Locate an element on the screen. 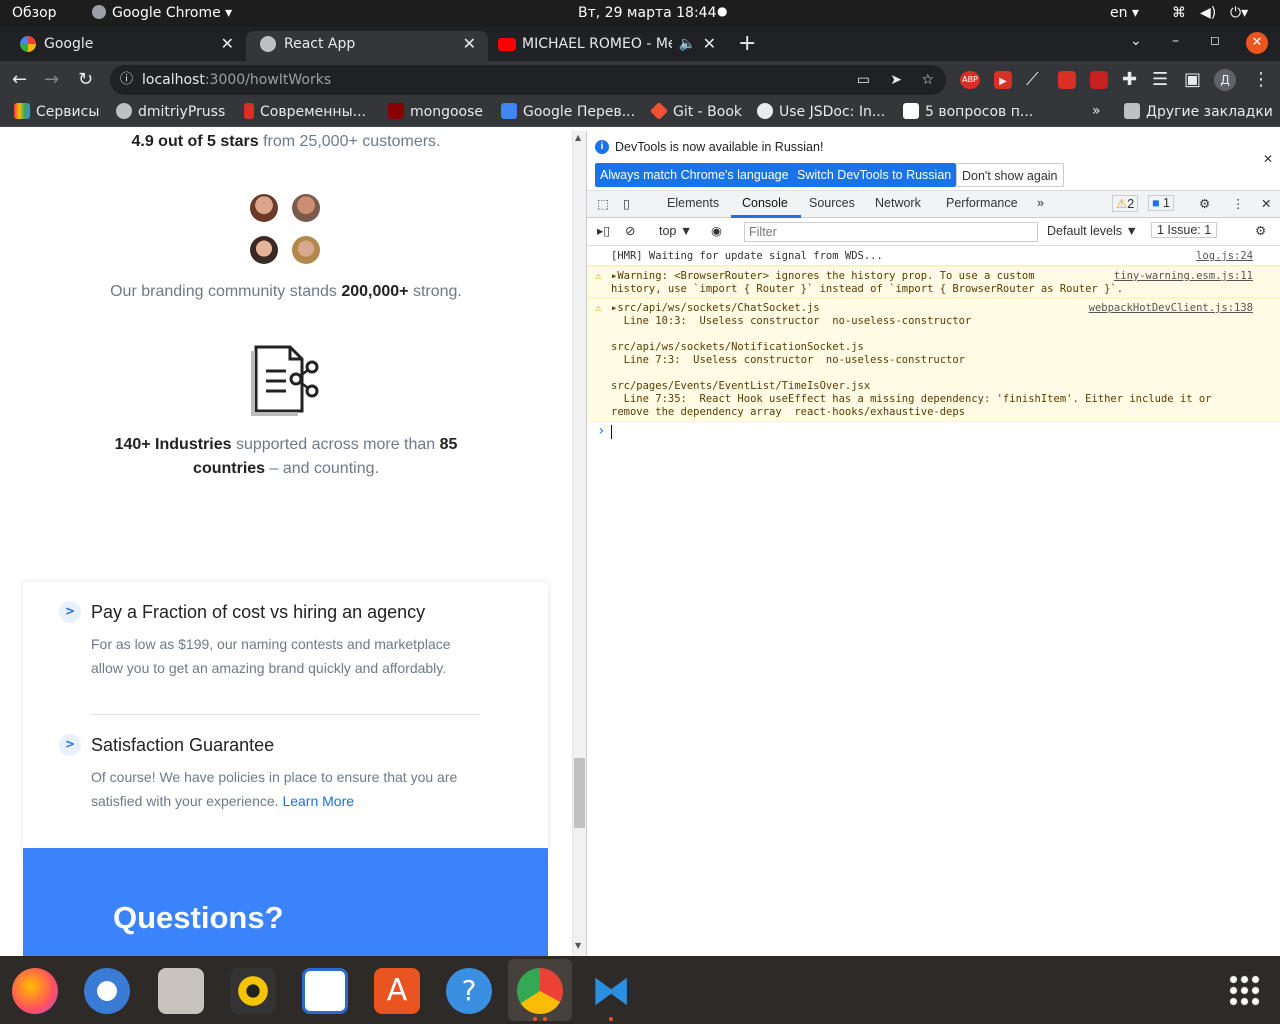 Image resolution: width=1280 pixels, height=1024 pixels. source-link: webpackHotDevClient.js:138 is located at coordinates (1171, 308).